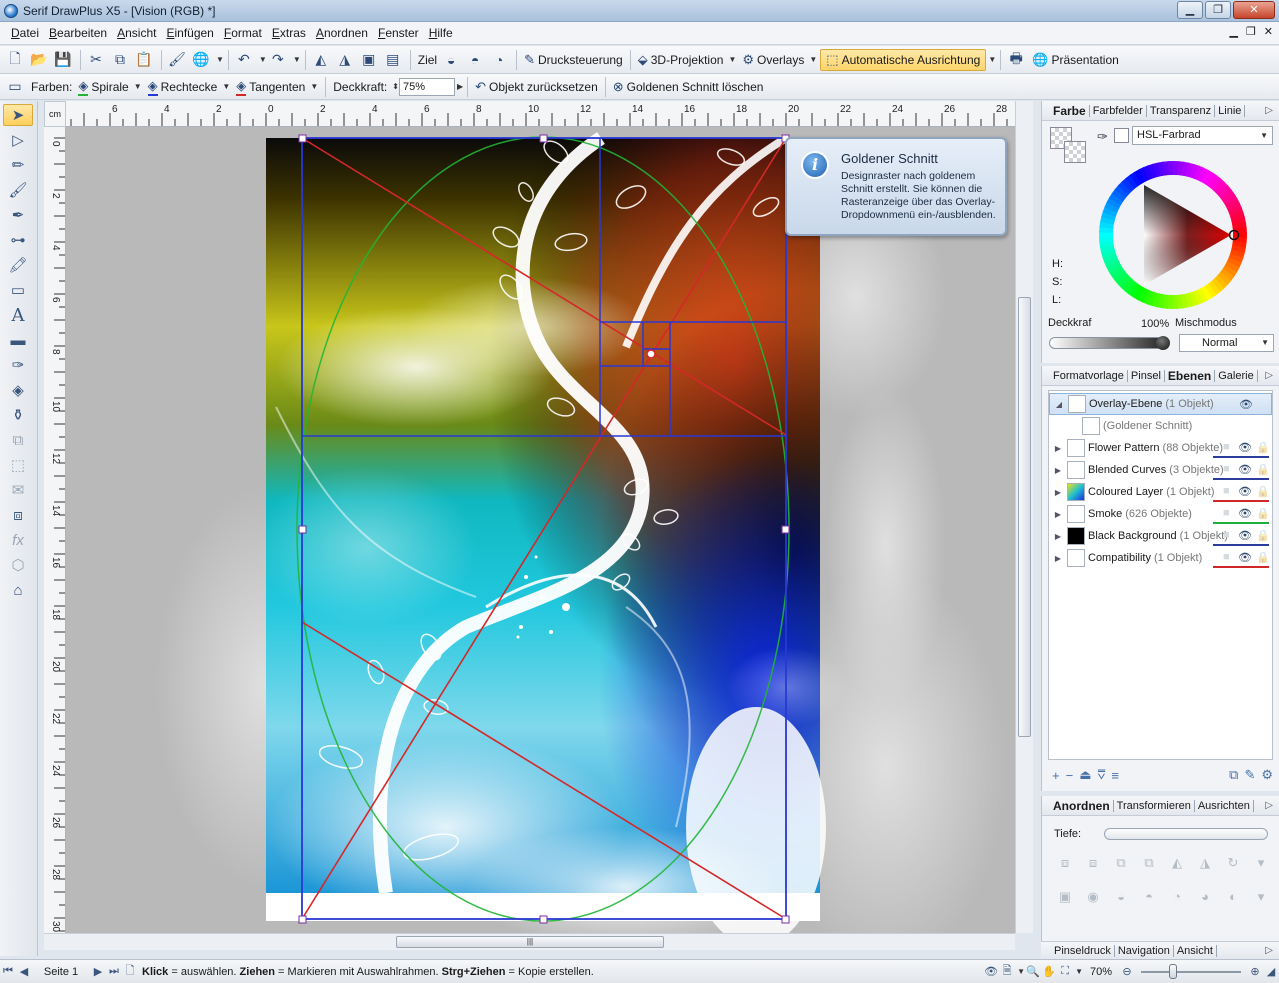  What do you see at coordinates (1127, 971) in the screenshot?
I see `zoom-out-icon: ⊖` at bounding box center [1127, 971].